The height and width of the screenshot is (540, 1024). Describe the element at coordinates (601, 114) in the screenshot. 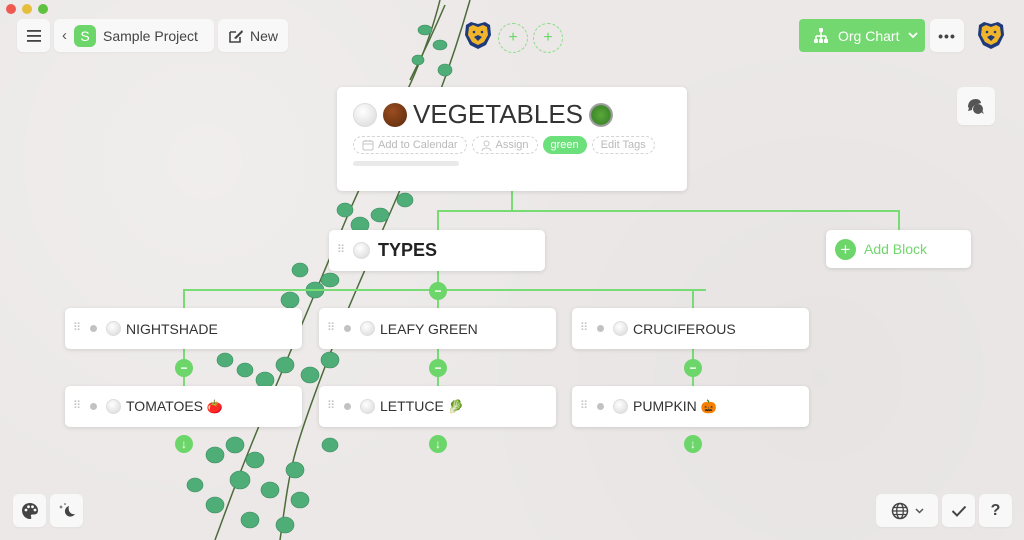

I see `salad-emoji-icon` at that location.